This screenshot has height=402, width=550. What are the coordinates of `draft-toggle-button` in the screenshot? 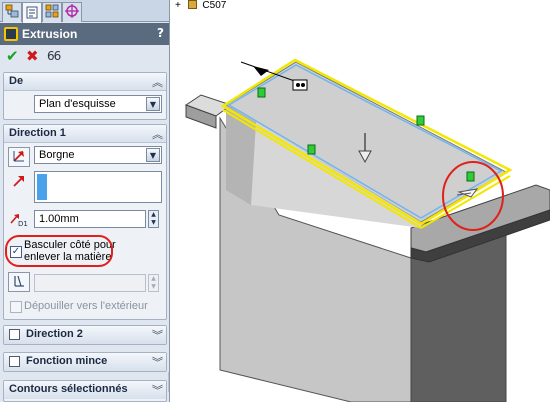 It's located at (19, 282).